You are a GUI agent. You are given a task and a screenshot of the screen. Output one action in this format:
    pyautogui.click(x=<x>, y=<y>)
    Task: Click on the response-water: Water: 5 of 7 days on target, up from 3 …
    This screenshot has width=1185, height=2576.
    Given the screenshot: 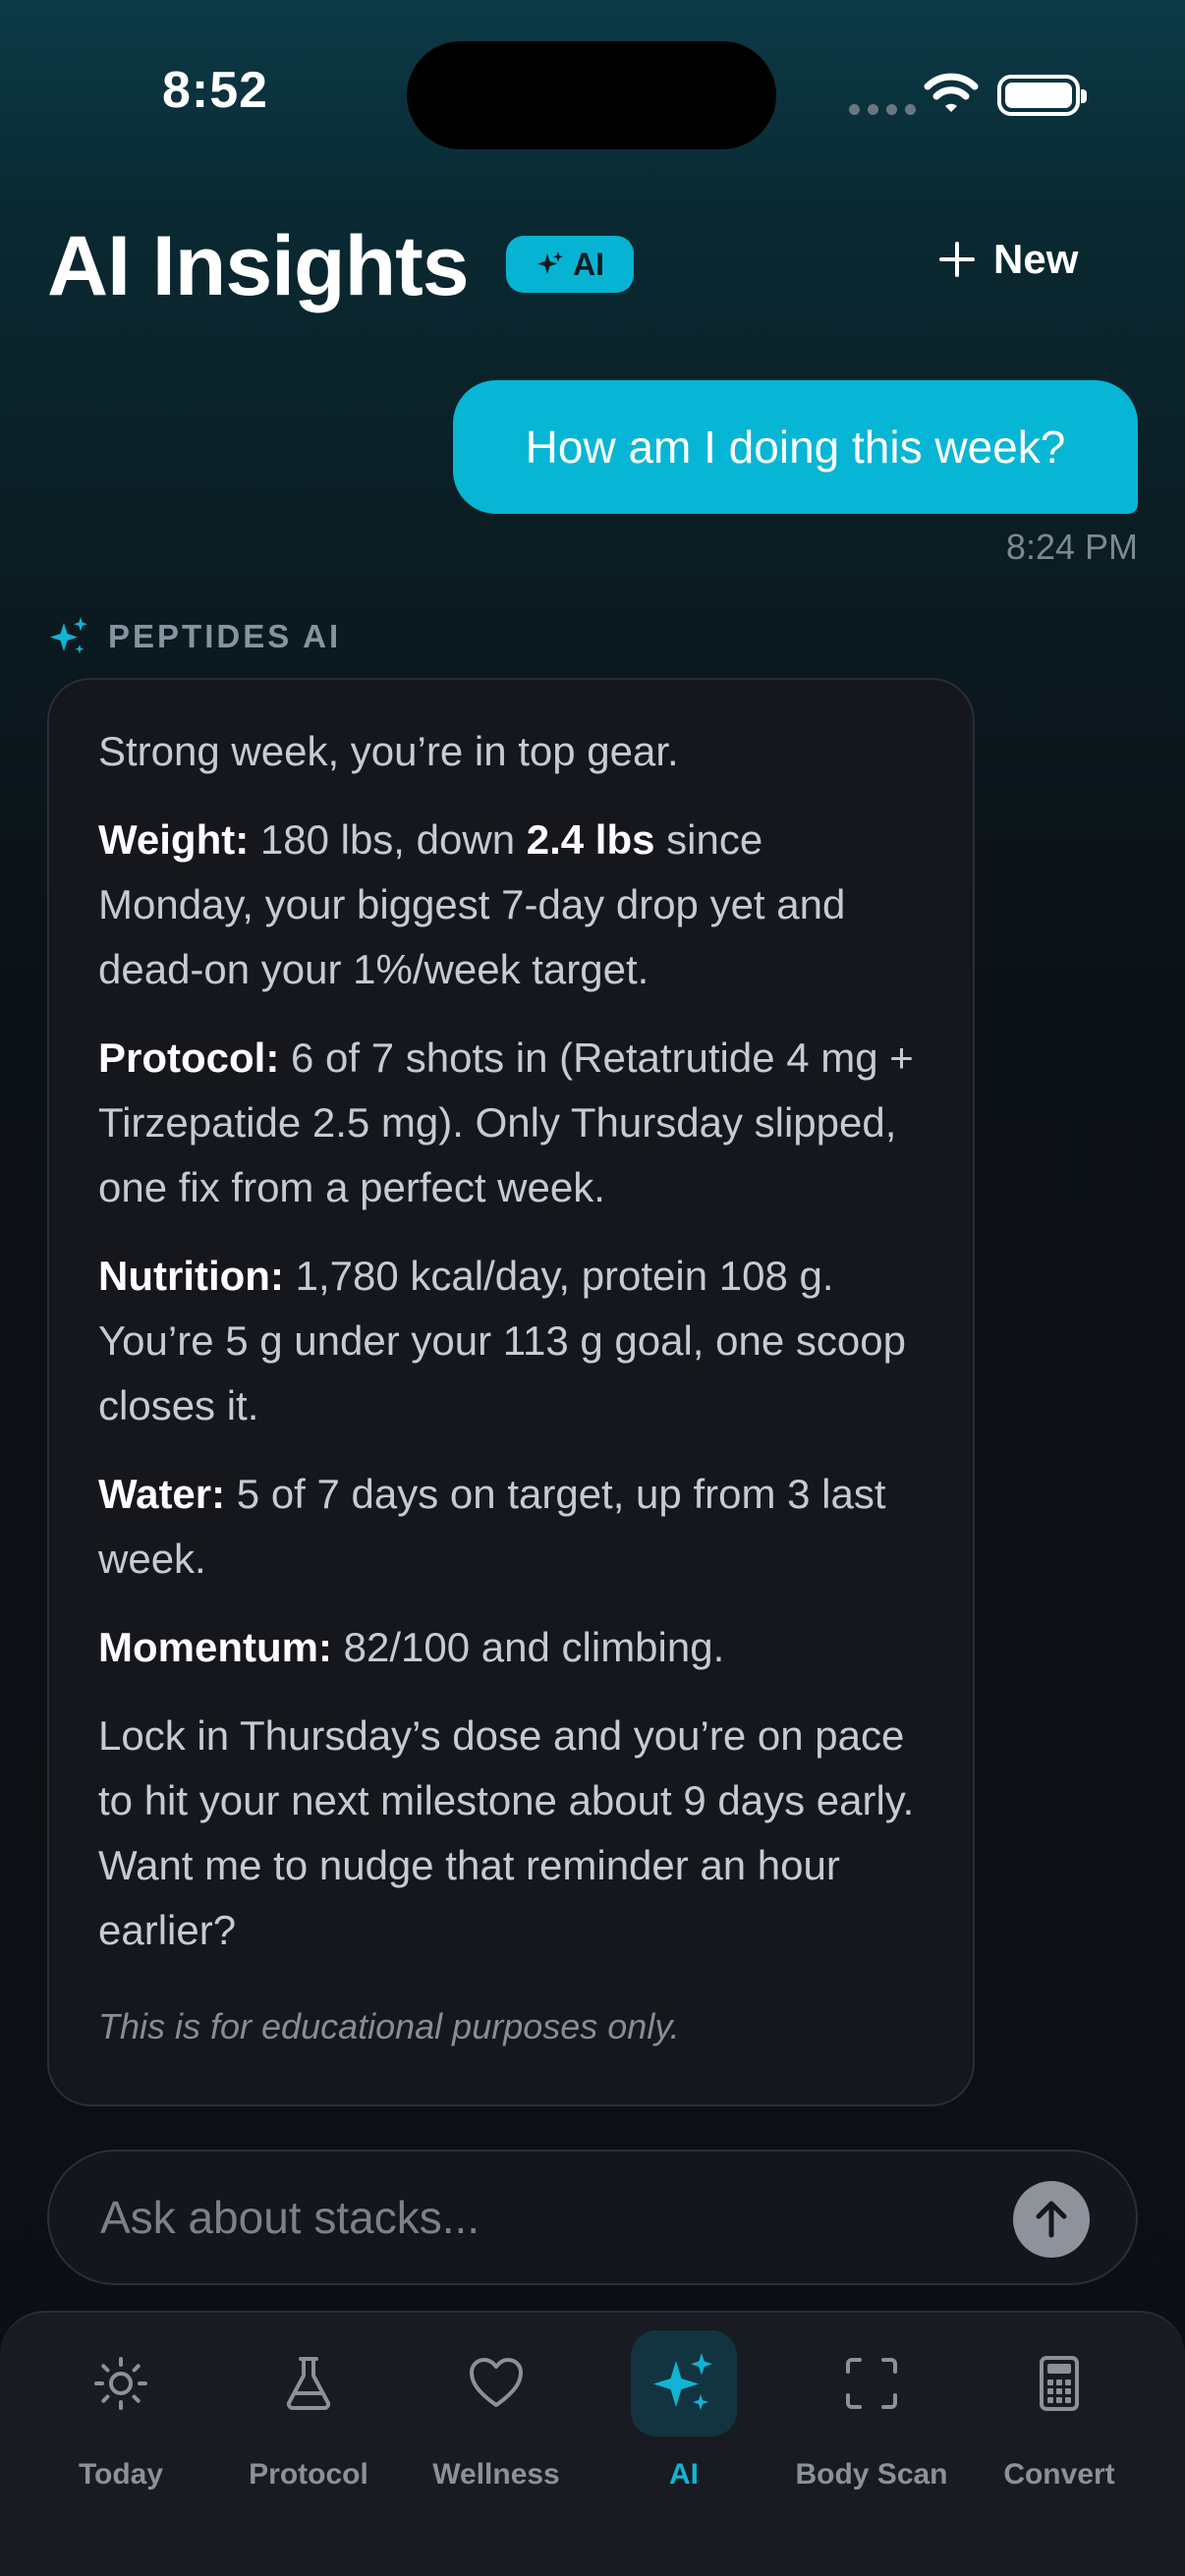 What is the action you would take?
    pyautogui.click(x=512, y=1527)
    